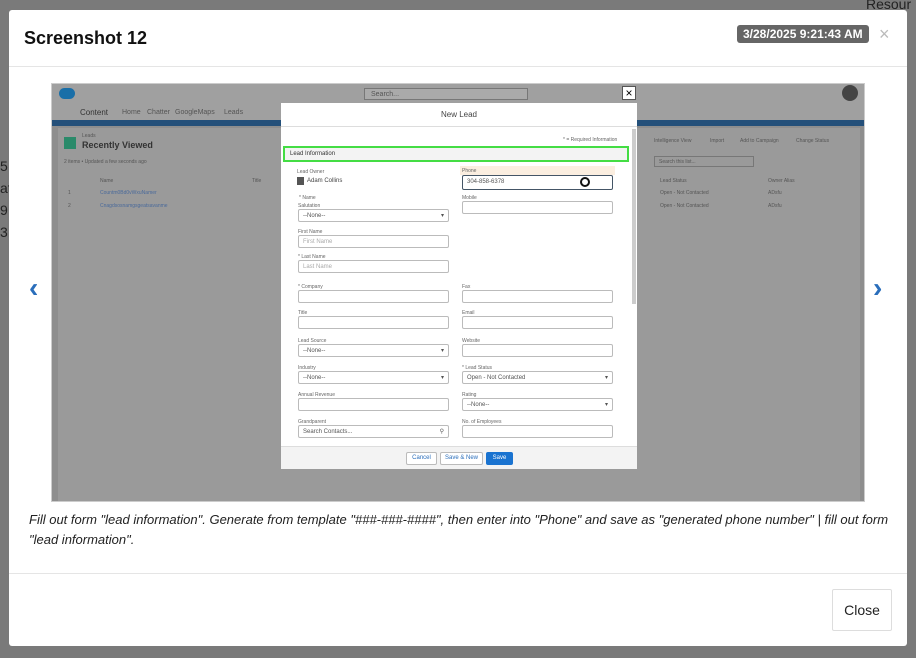 The height and width of the screenshot is (658, 916). Describe the element at coordinates (318, 242) in the screenshot. I see `field-value: First Name` at that location.